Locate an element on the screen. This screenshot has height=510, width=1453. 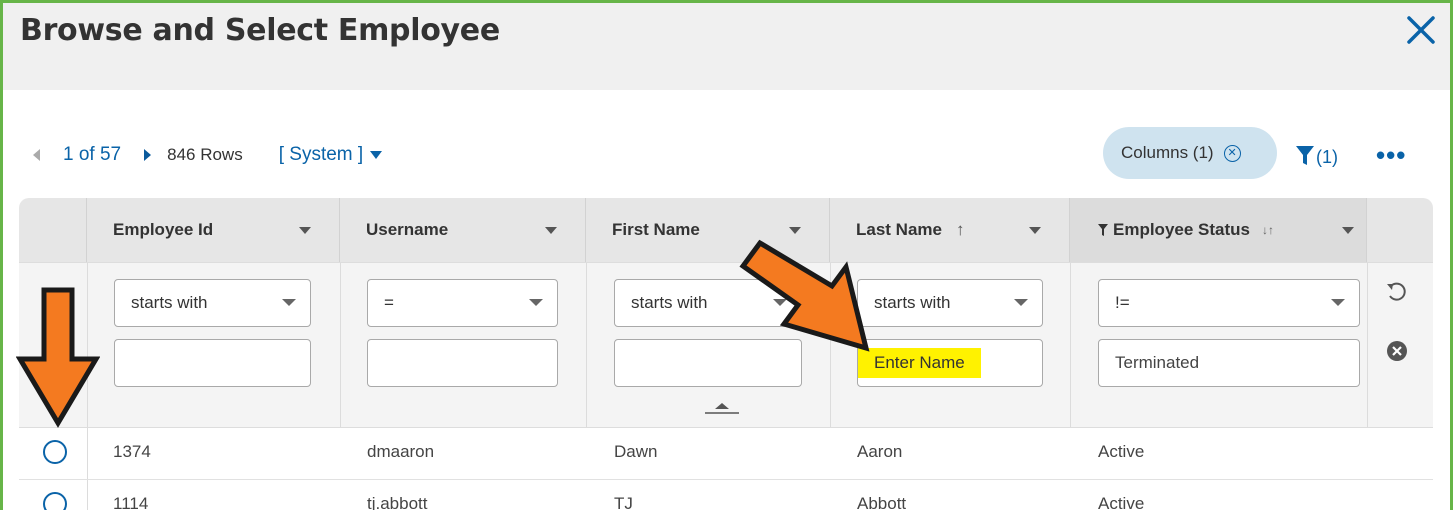
cell-username: tj.abbott is located at coordinates (397, 502).